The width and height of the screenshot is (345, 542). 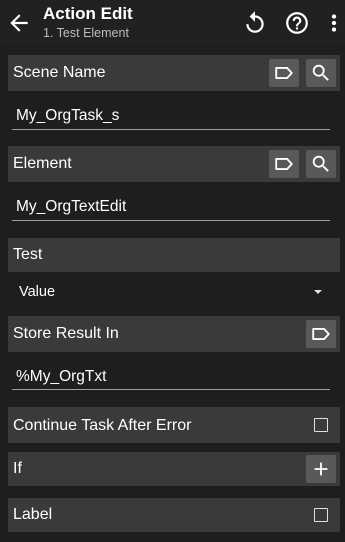 I want to click on scene-name-header: Scene Name, so click(x=174, y=73).